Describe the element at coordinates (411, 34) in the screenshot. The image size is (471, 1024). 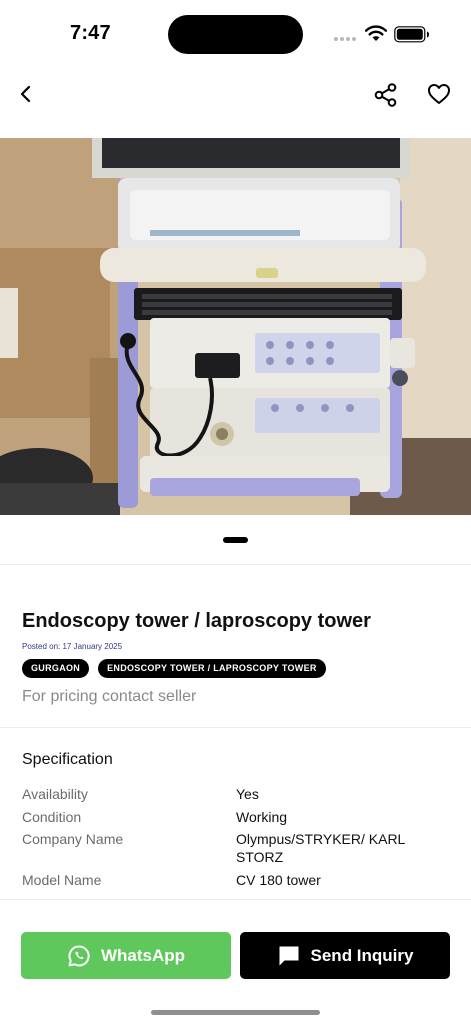
I see `battery-icon` at that location.